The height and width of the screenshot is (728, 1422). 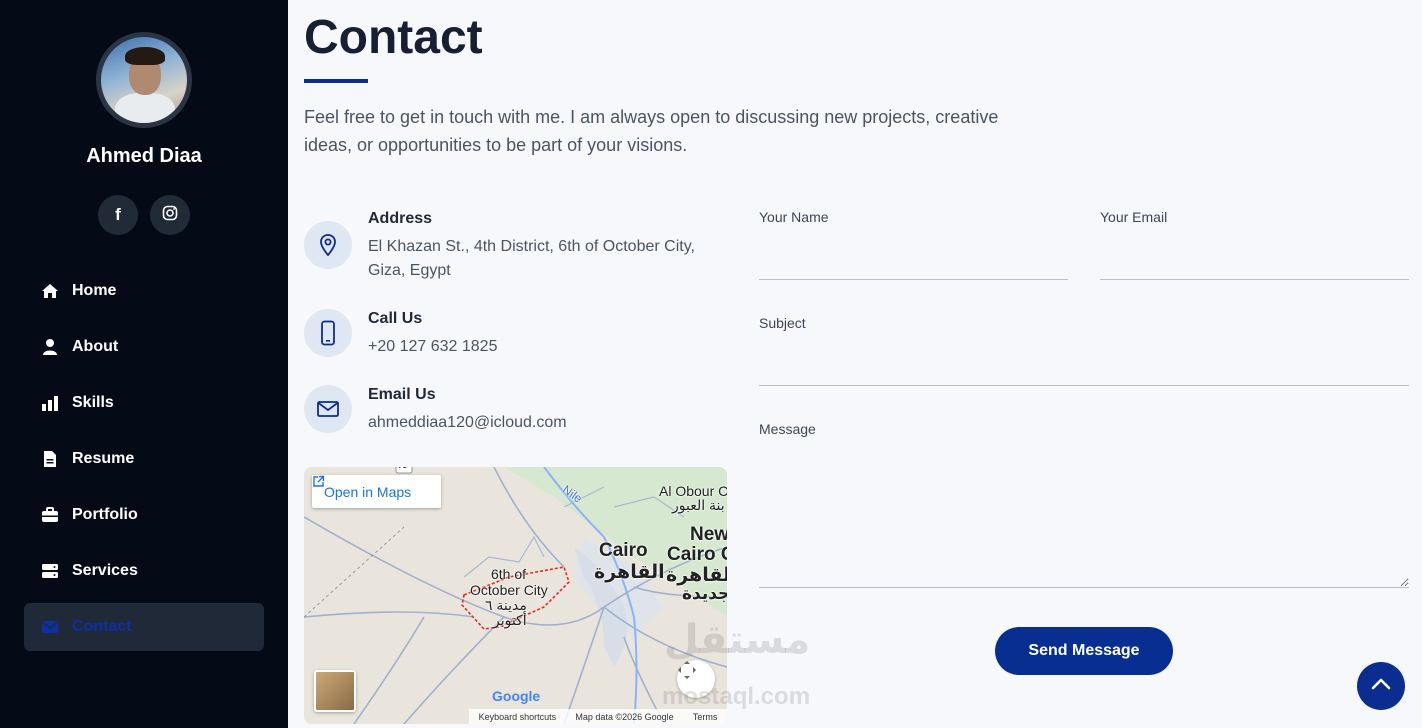 What do you see at coordinates (50, 515) in the screenshot?
I see `briefcase-icon` at bounding box center [50, 515].